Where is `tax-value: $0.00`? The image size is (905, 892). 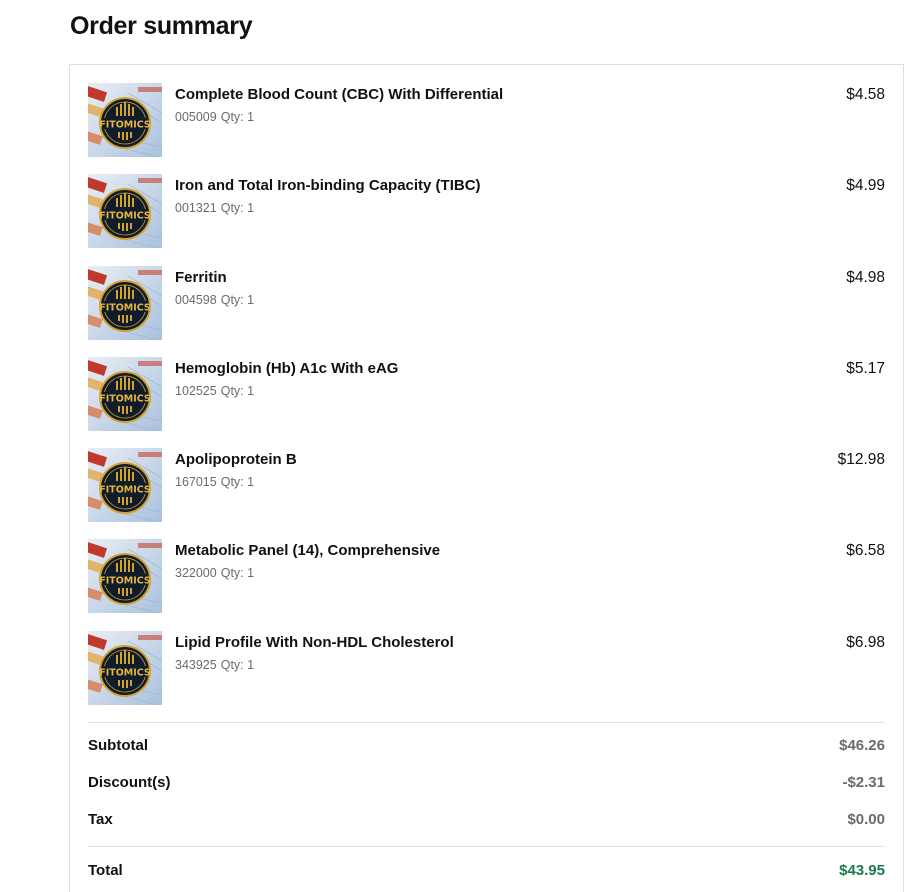
tax-value: $0.00 is located at coordinates (866, 819).